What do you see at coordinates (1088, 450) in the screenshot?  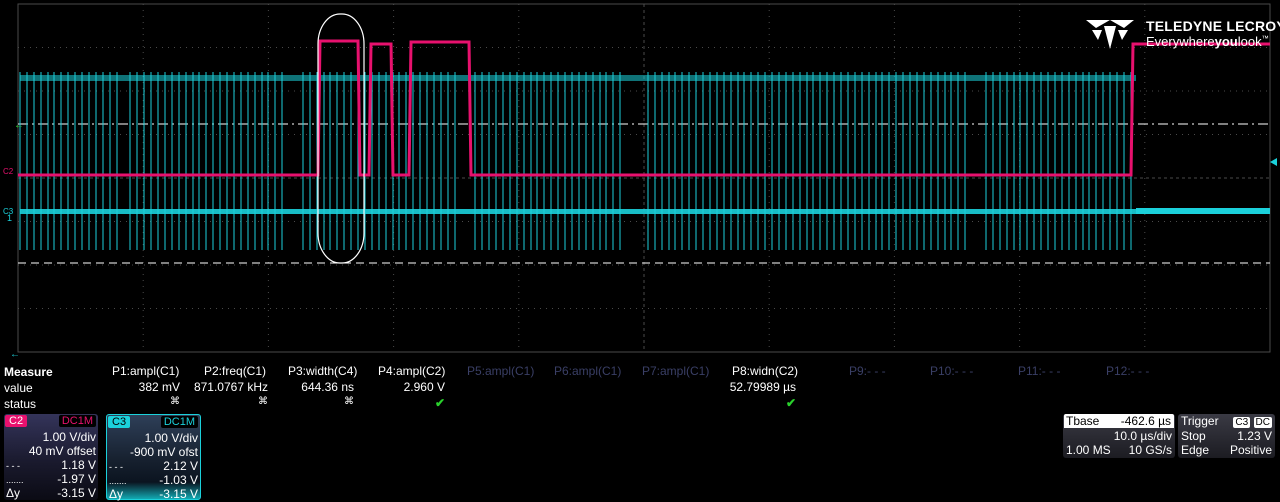 I see `timebase-memory: 1.00 MS` at bounding box center [1088, 450].